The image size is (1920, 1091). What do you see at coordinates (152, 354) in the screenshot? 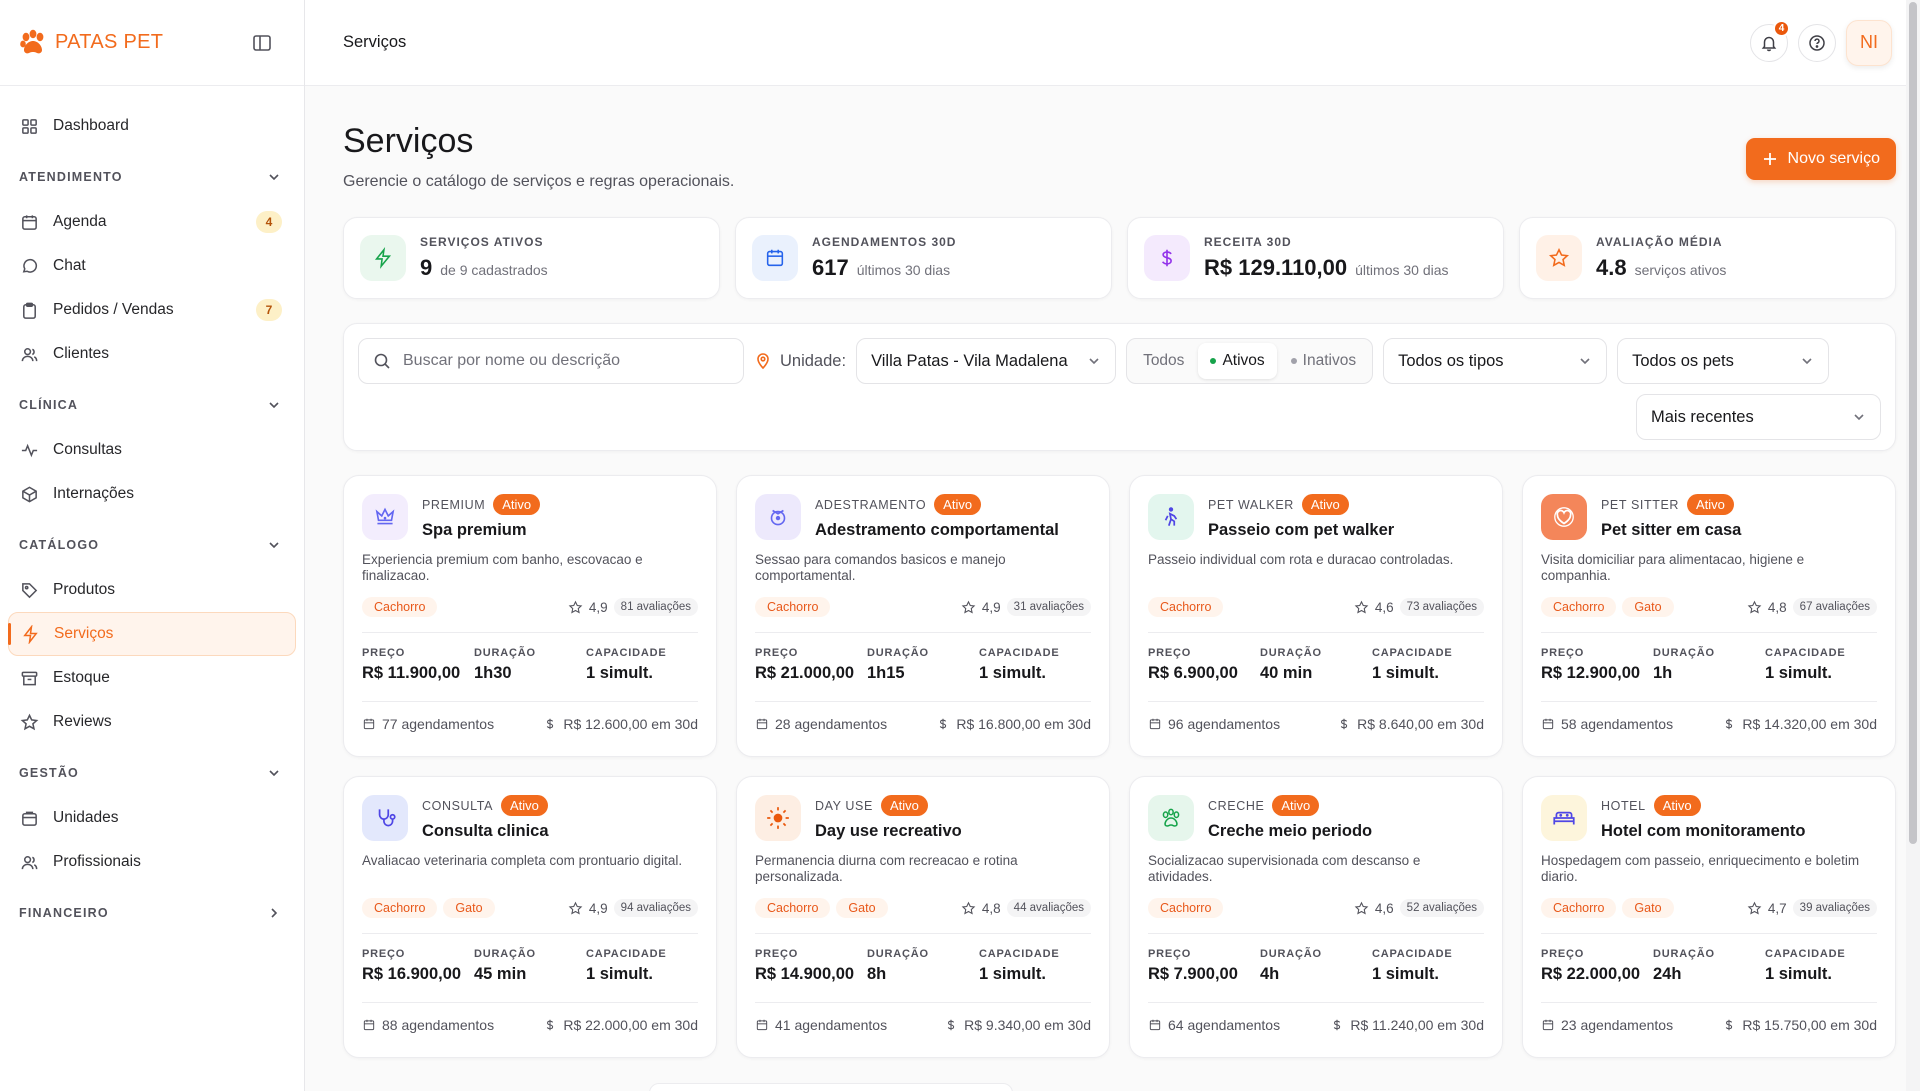
I see `sidebar-item-clientes: Clientes` at bounding box center [152, 354].